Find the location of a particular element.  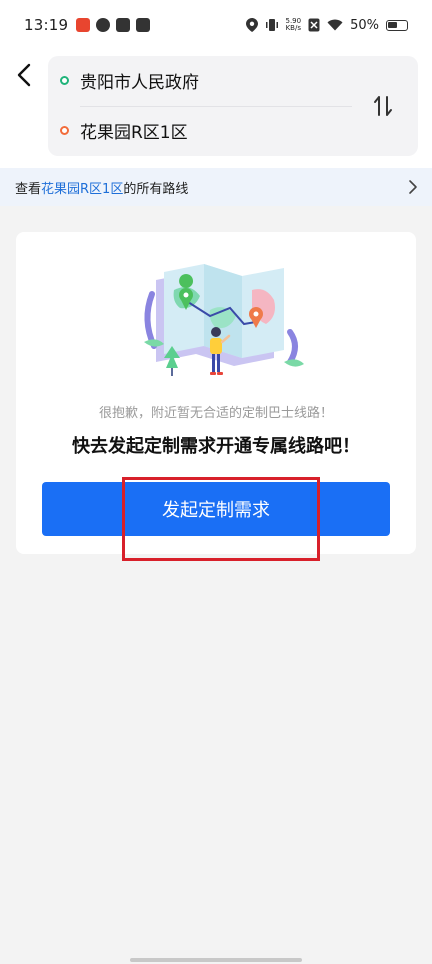

notification-icons is located at coordinates (113, 25).